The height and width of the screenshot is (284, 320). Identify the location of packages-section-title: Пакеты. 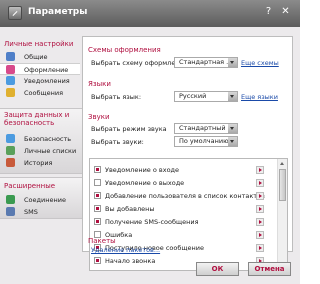
(102, 241).